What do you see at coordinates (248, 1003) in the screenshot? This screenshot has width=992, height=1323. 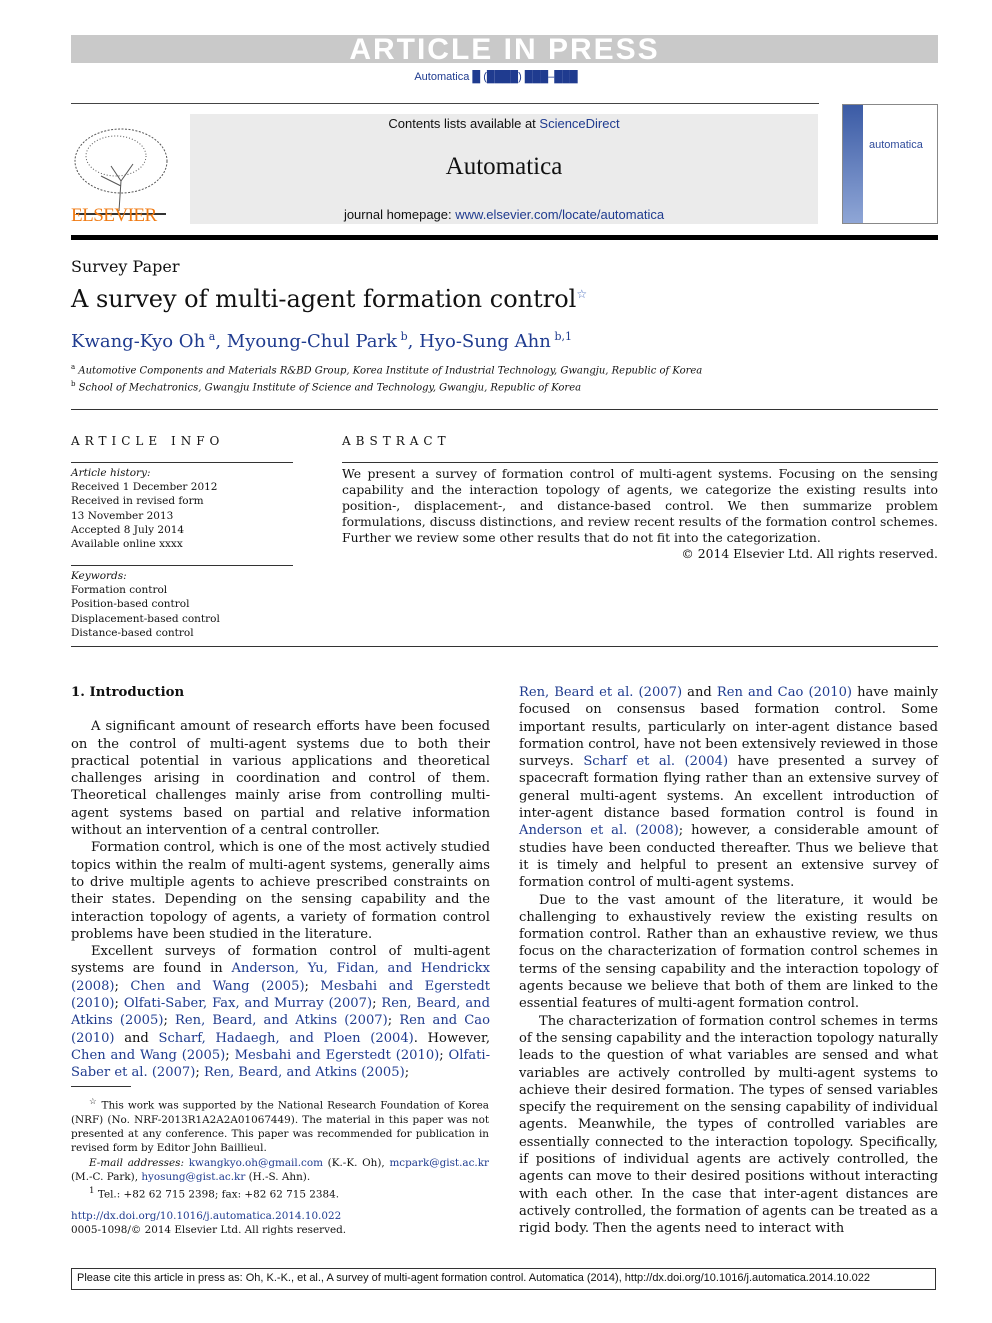 I see `citation-link: Olfati-Saber, Fax, and Murray (2007)` at bounding box center [248, 1003].